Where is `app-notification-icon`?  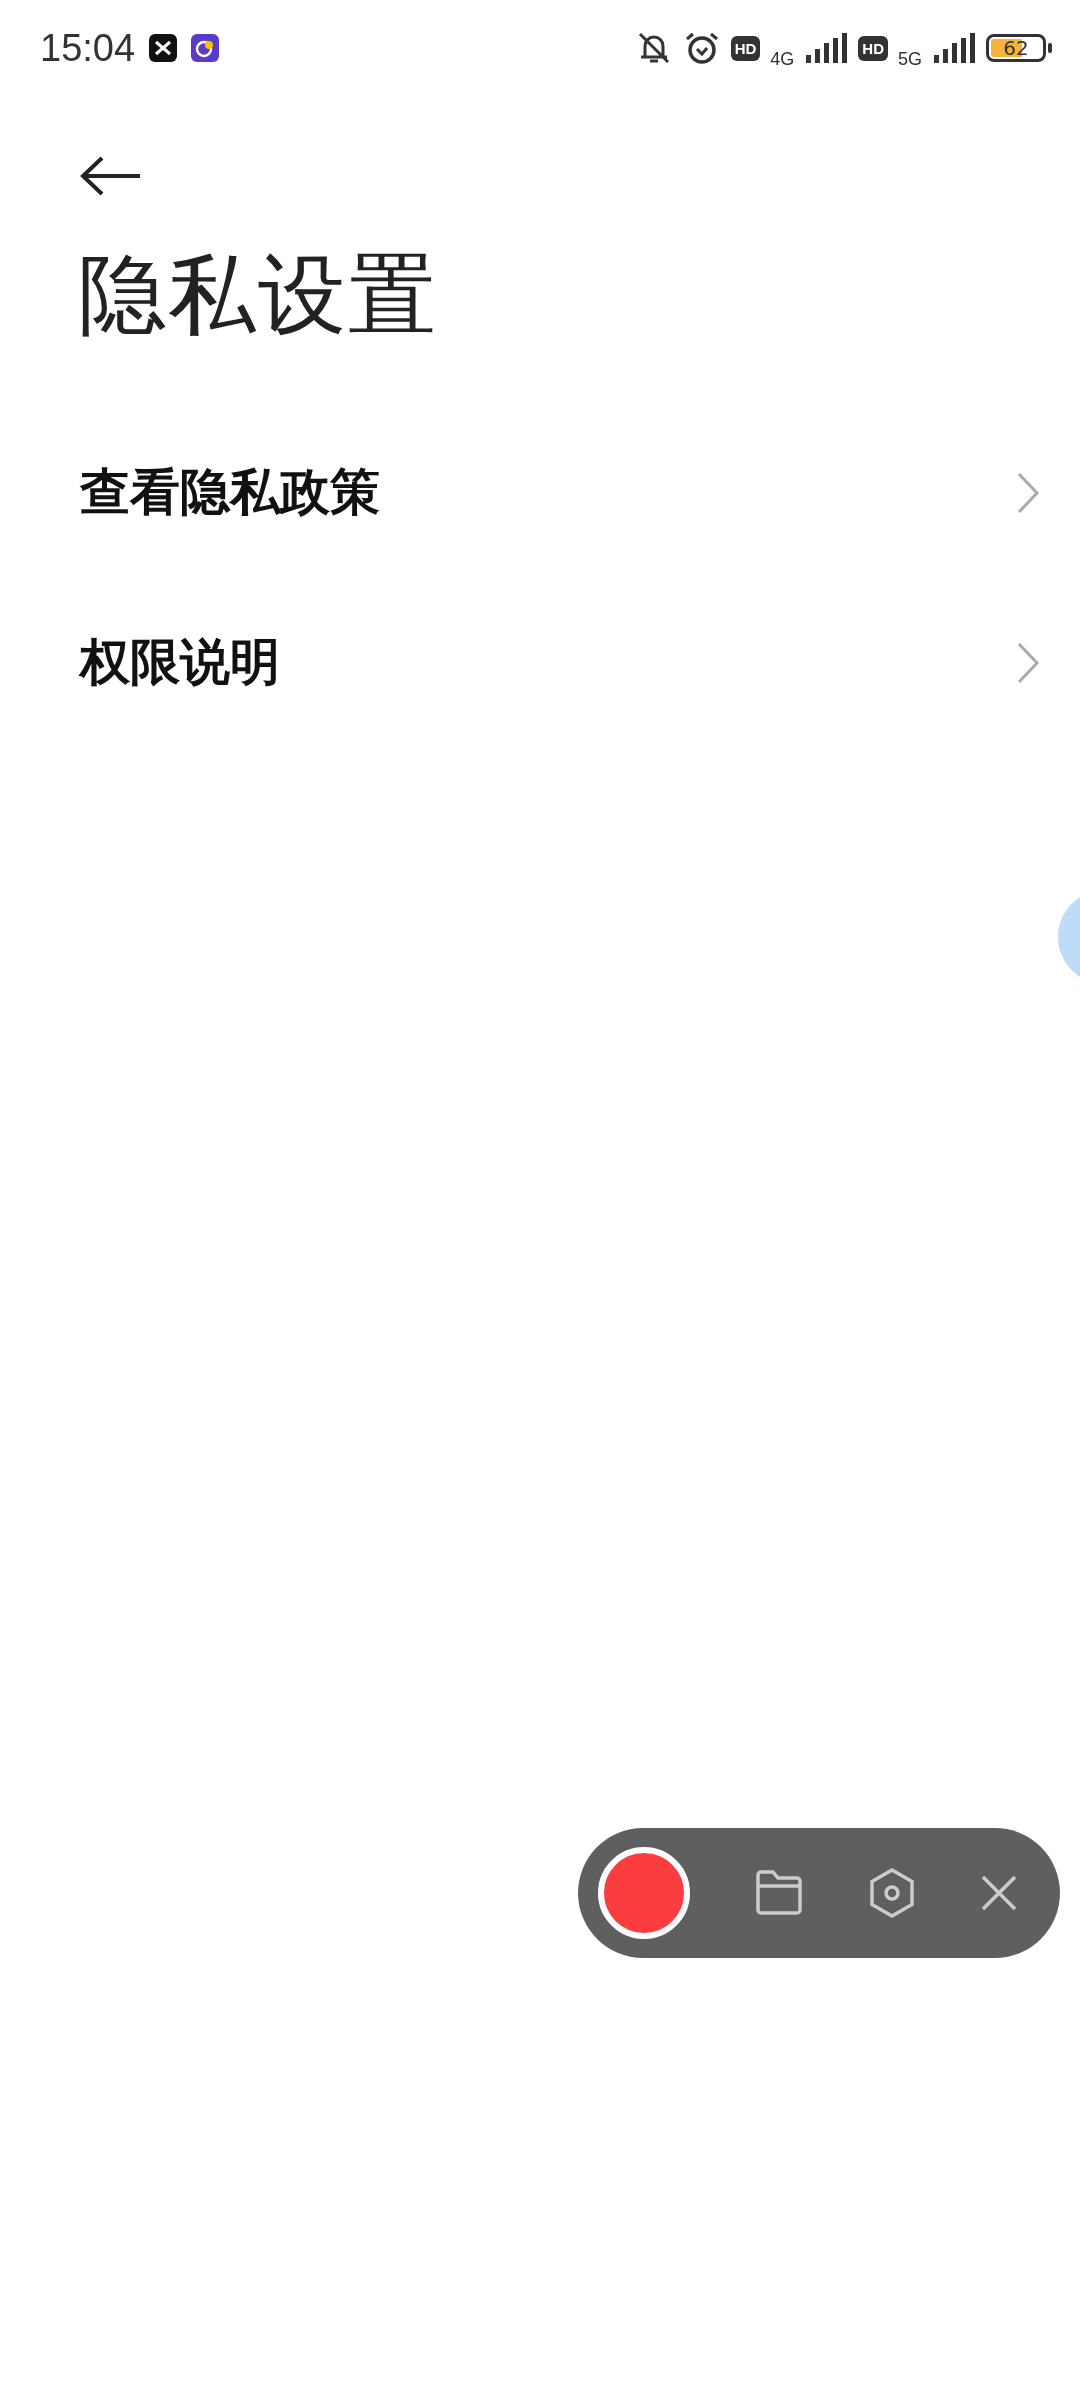
app-notification-icon is located at coordinates (163, 48).